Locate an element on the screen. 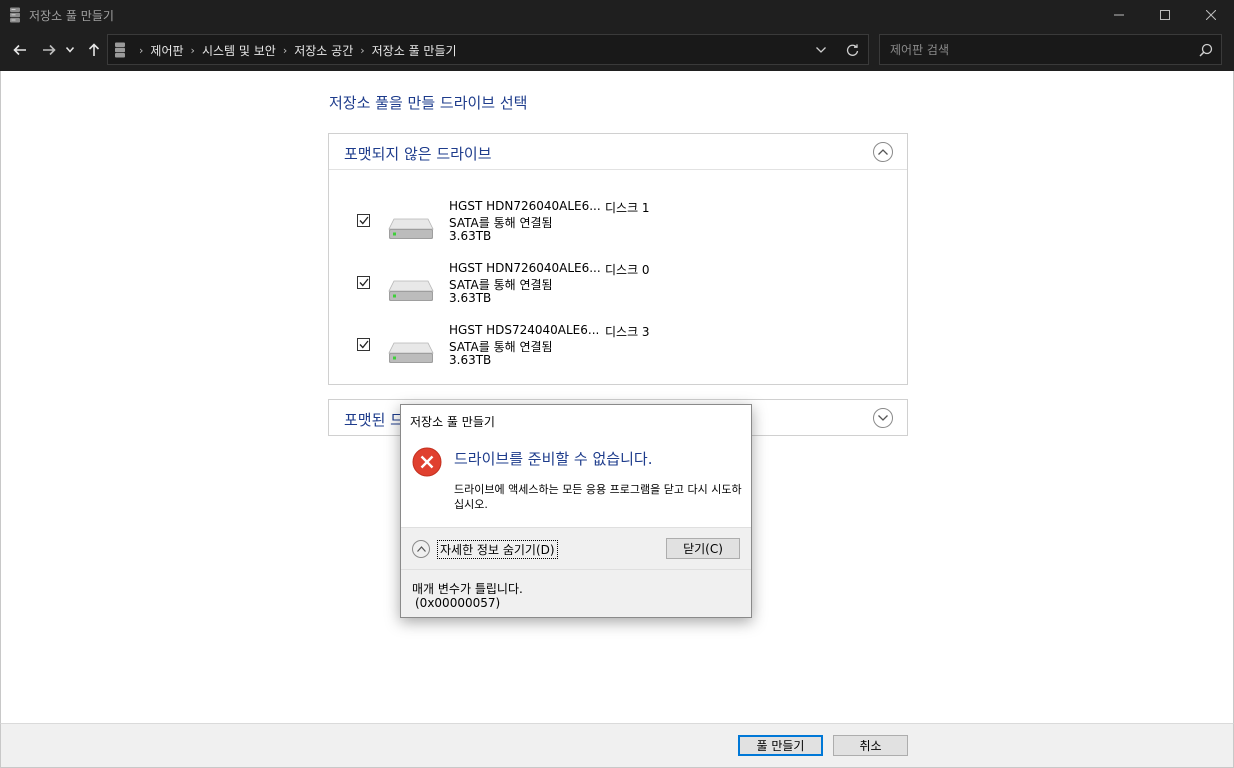 The image size is (1234, 768). forward-button is located at coordinates (49, 50).